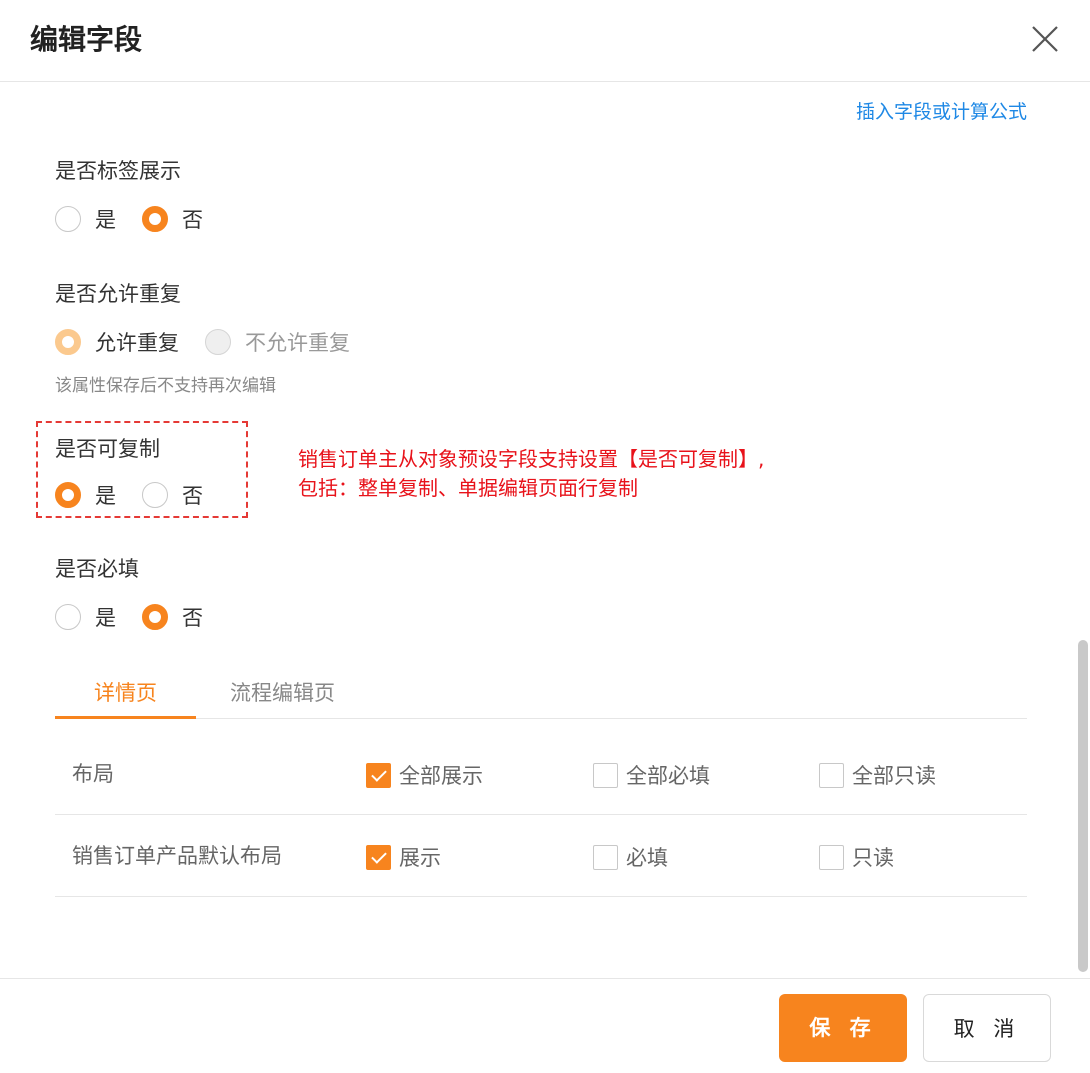 Image resolution: width=1090 pixels, height=1073 pixels. What do you see at coordinates (172, 495) in the screenshot?
I see `copyable-option-no: 否` at bounding box center [172, 495].